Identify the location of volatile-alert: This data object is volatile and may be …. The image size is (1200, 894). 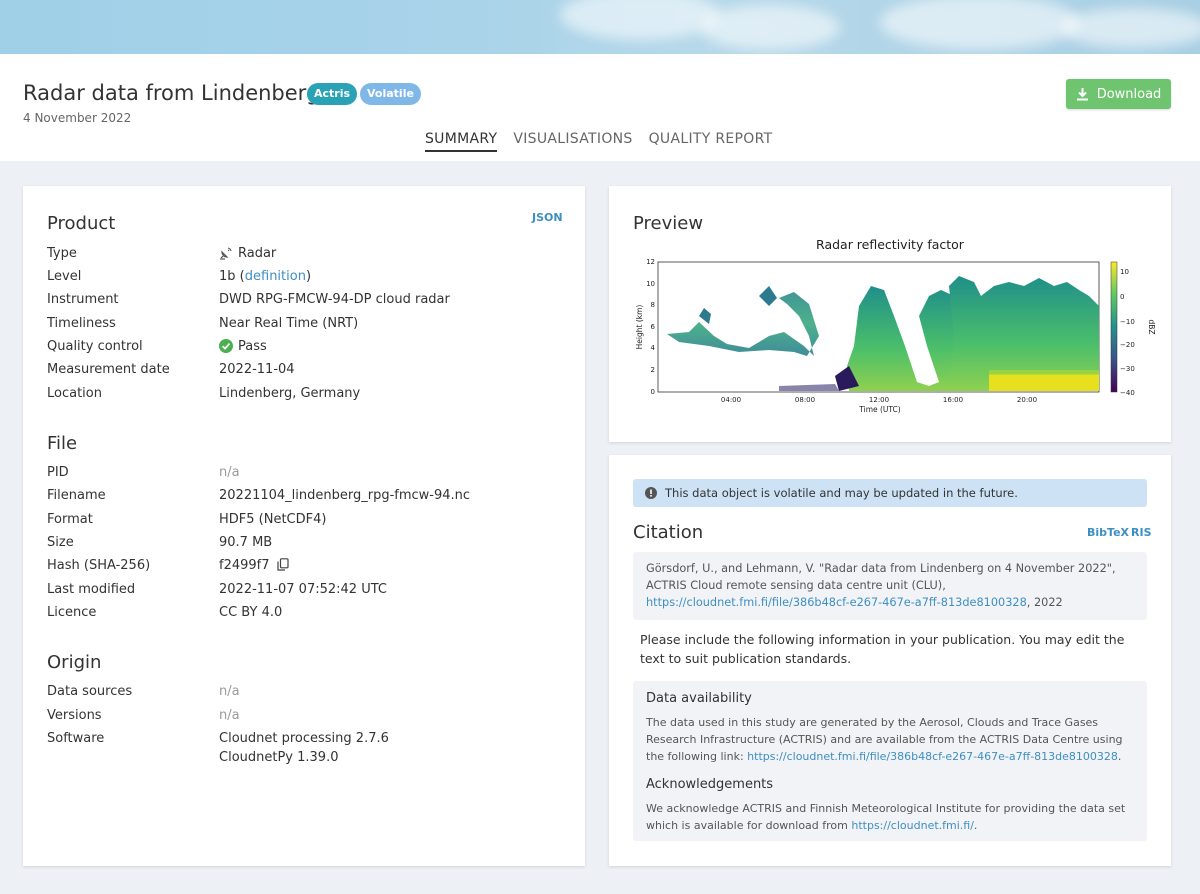
(890, 493).